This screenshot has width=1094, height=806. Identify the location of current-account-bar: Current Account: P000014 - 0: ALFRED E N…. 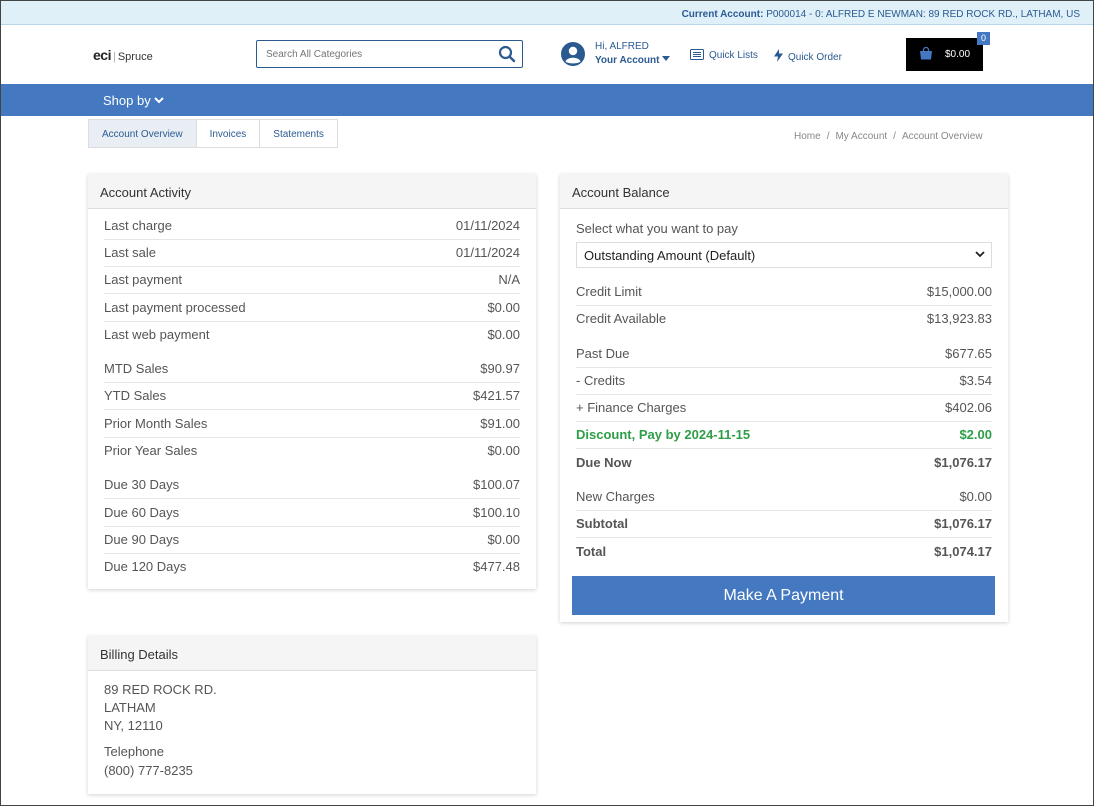
(547, 13).